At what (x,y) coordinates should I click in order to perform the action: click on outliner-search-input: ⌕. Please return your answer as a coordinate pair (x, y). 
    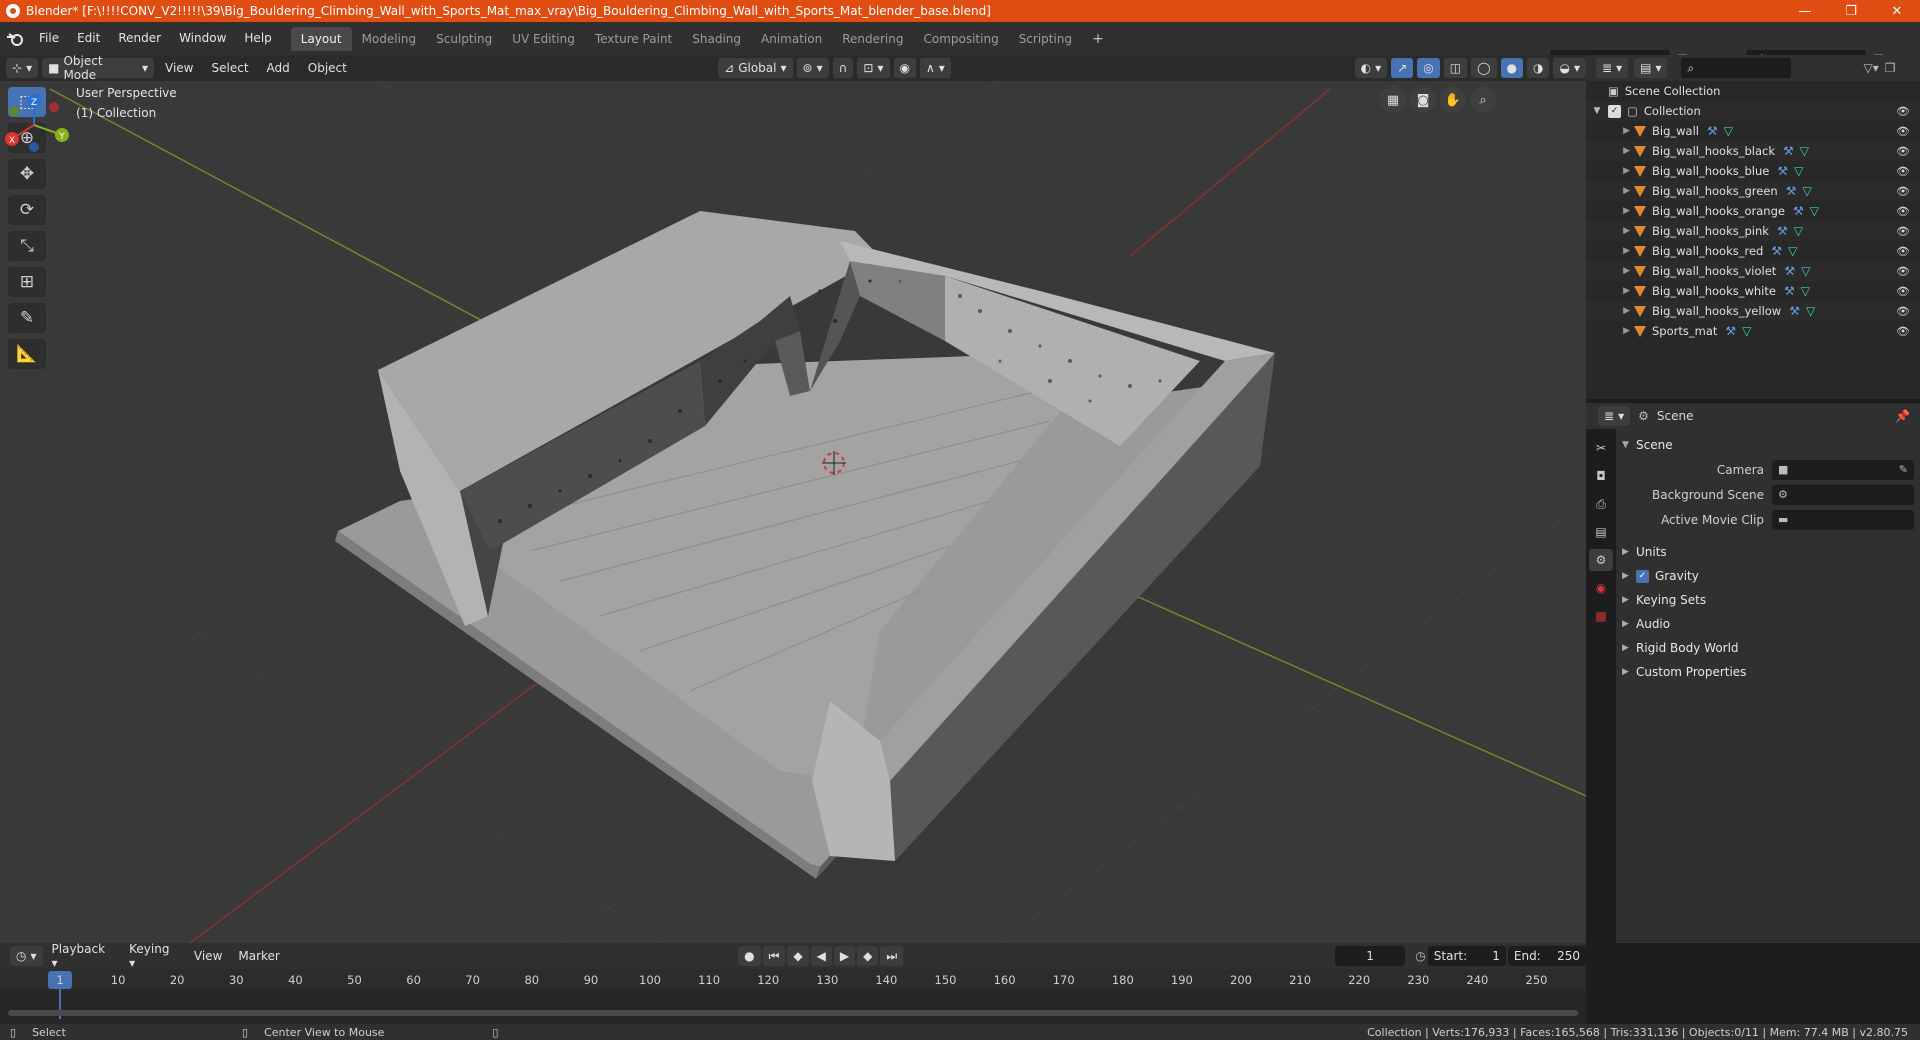
    Looking at the image, I should click on (1736, 68).